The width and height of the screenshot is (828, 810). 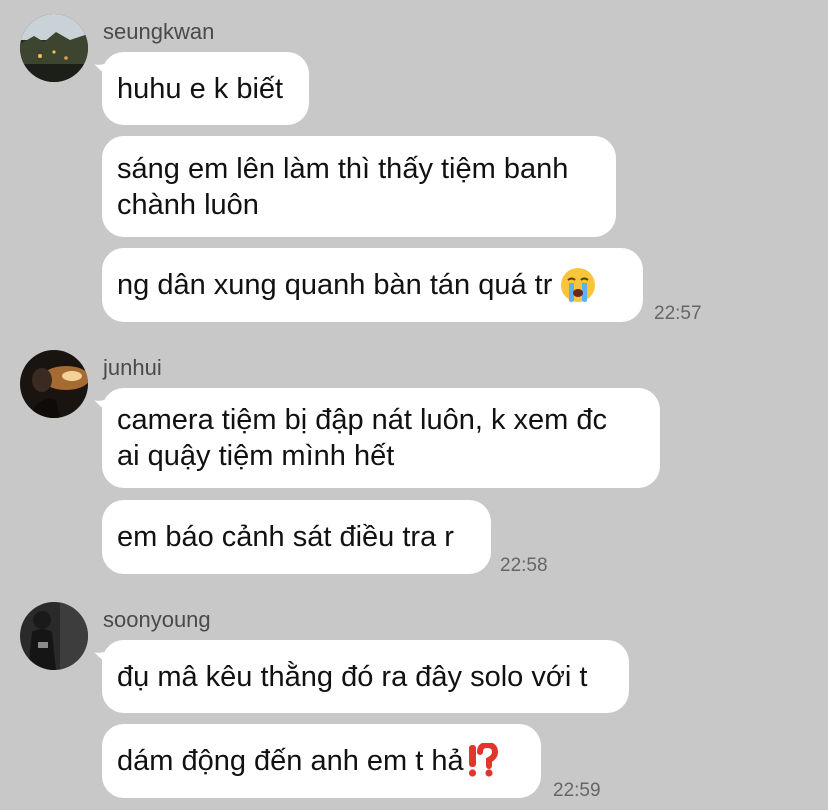 What do you see at coordinates (285, 537) in the screenshot?
I see `message-text: em báo cảnh sát điều tra r` at bounding box center [285, 537].